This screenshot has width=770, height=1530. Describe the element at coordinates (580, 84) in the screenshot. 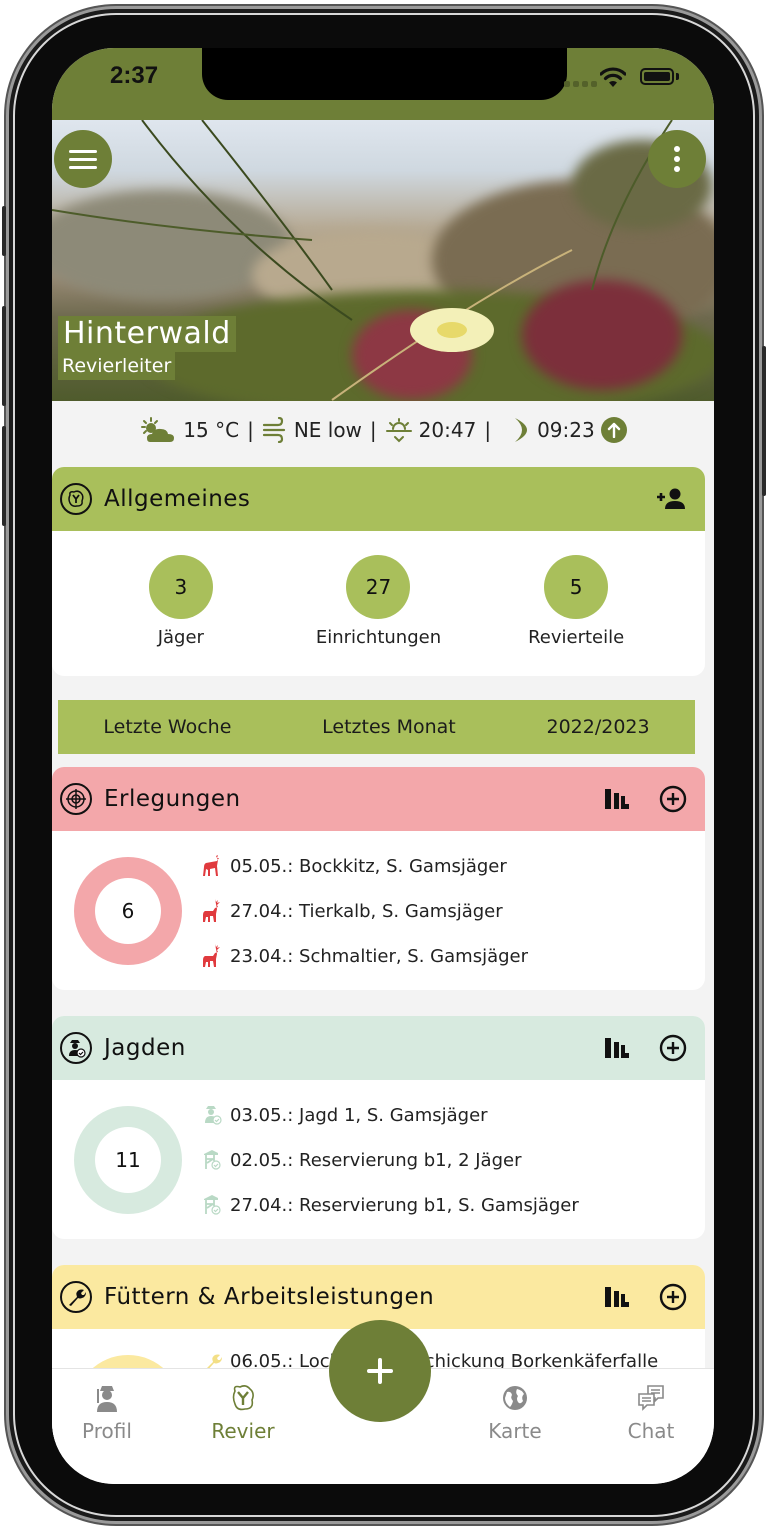

I see `cellular-signal-icon` at that location.